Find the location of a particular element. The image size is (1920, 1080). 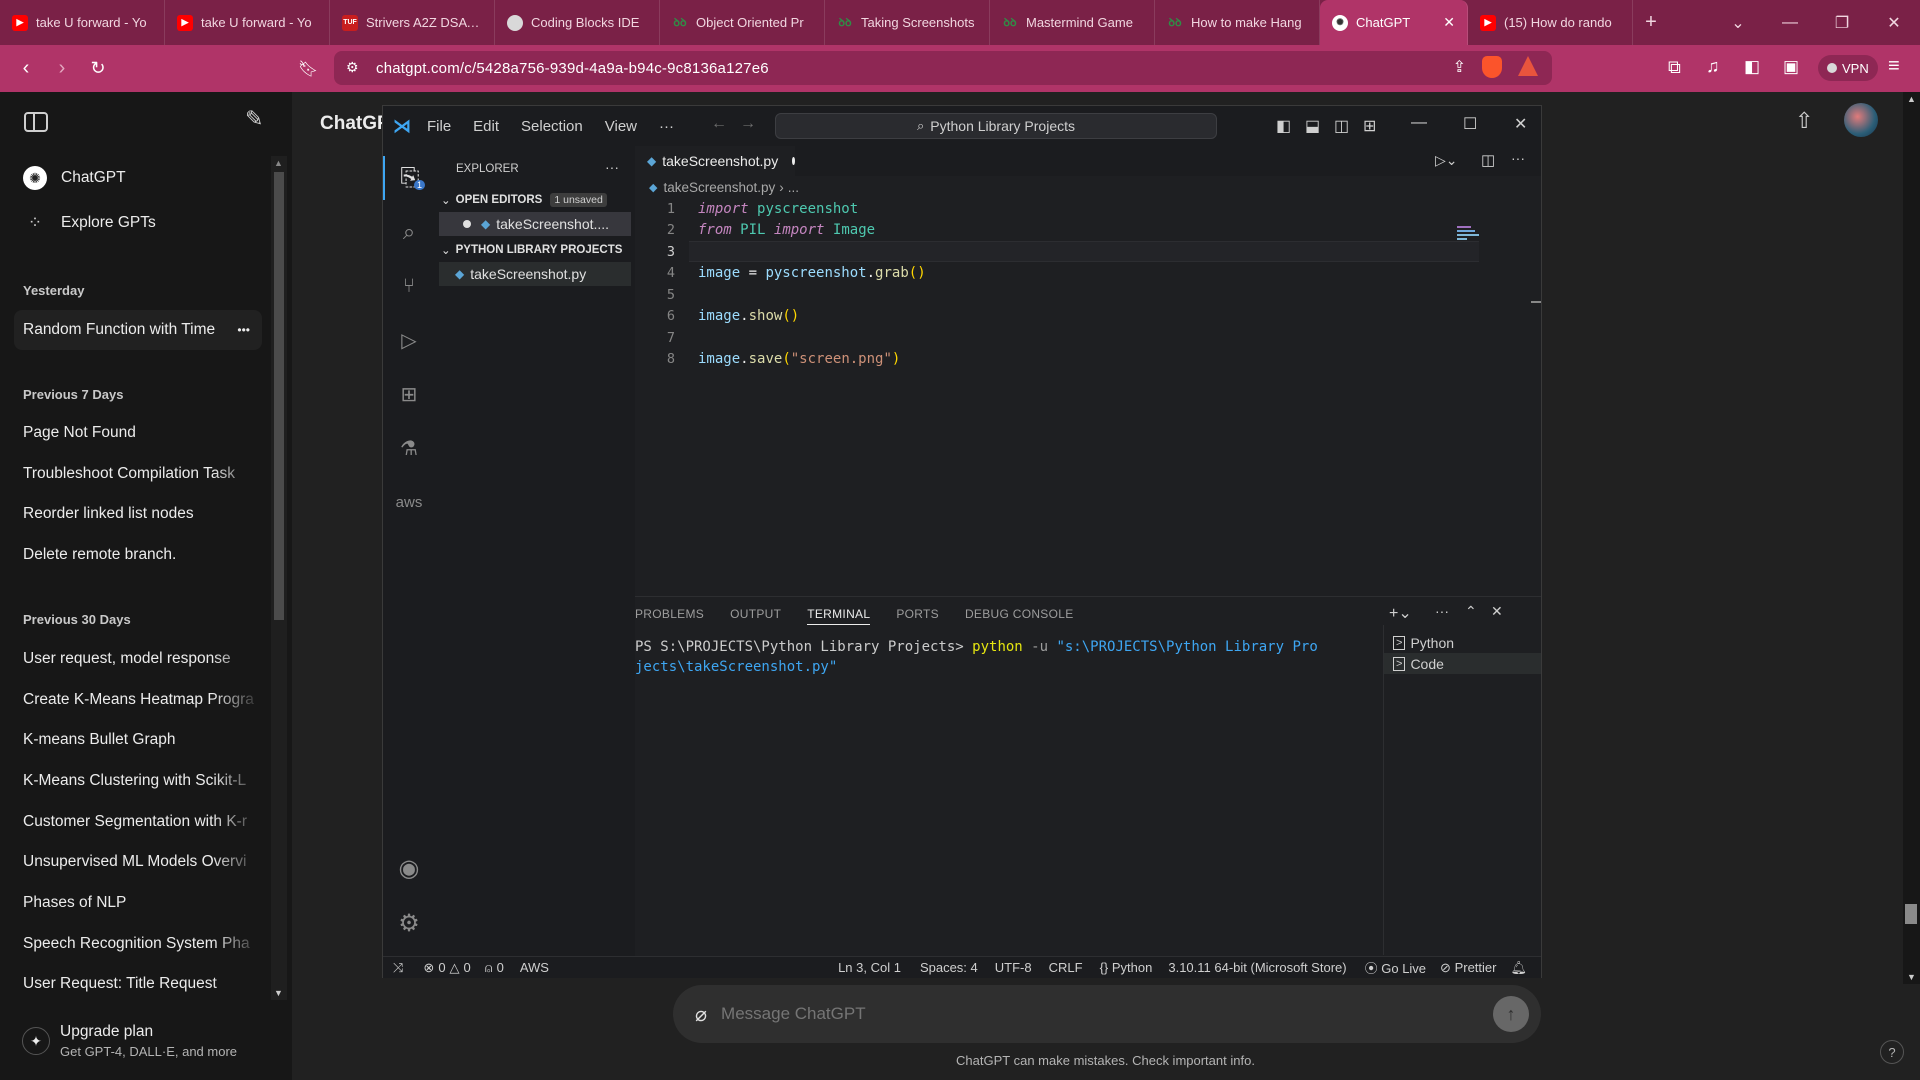

search-icon: ⌕ is located at coordinates (409, 232).